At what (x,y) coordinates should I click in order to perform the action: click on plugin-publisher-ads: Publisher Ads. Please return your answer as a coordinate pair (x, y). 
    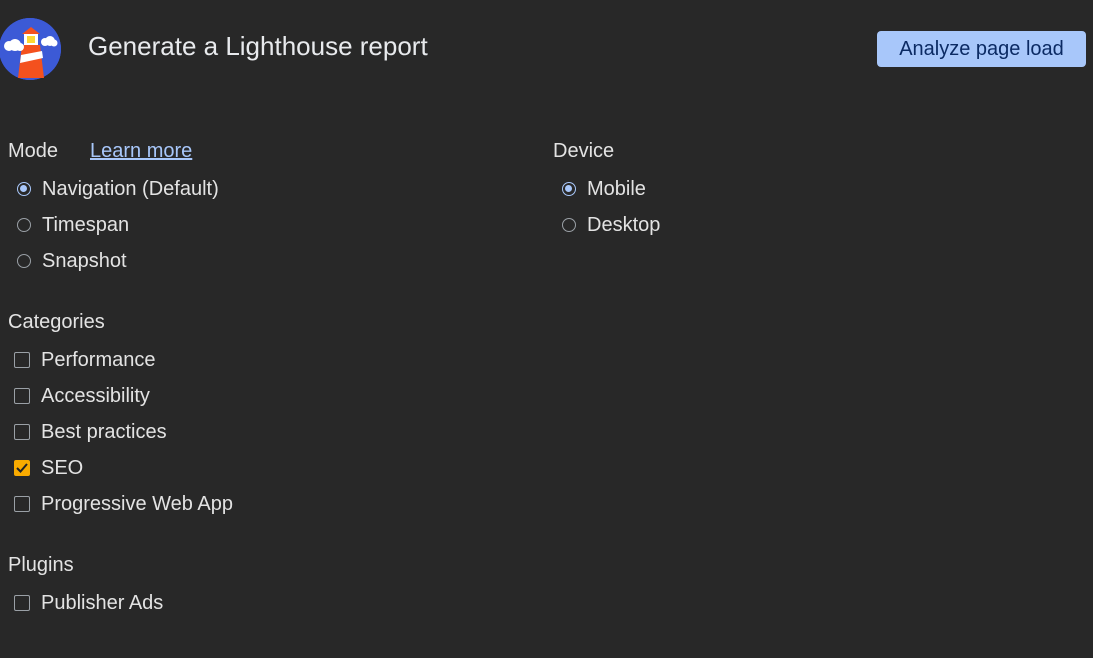
    Looking at the image, I should click on (88, 603).